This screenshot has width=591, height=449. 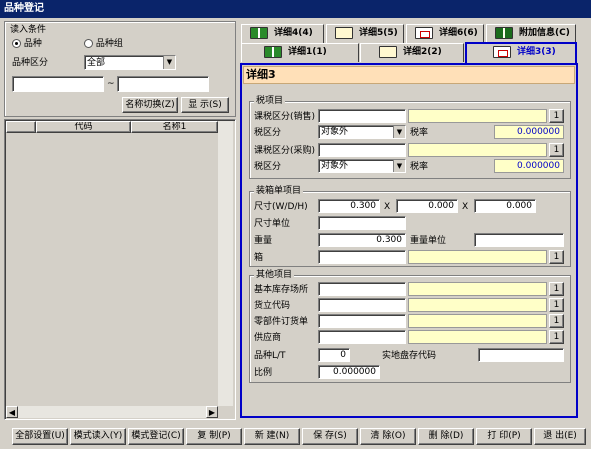 I want to click on radio-group-dot, so click(x=88, y=43).